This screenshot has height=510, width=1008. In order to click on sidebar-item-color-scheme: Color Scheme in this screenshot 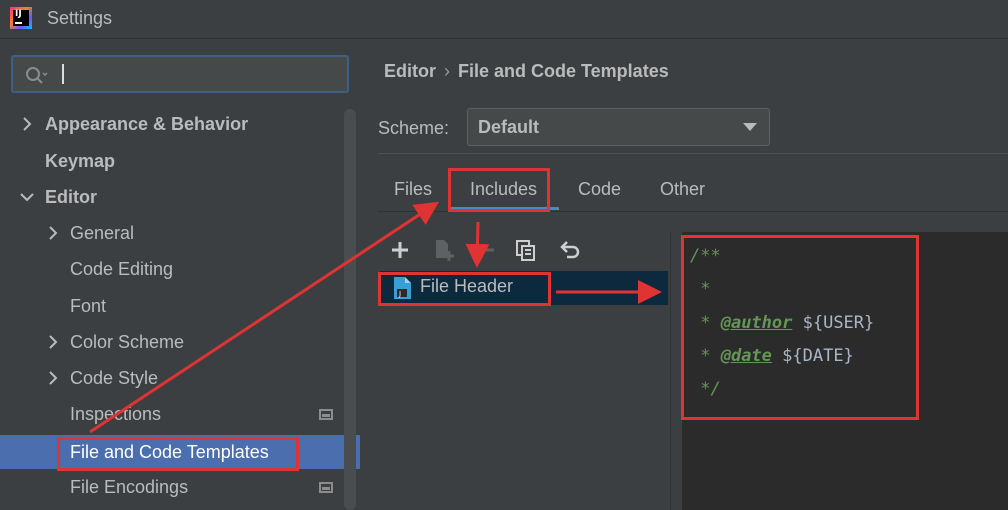, I will do `click(170, 342)`.